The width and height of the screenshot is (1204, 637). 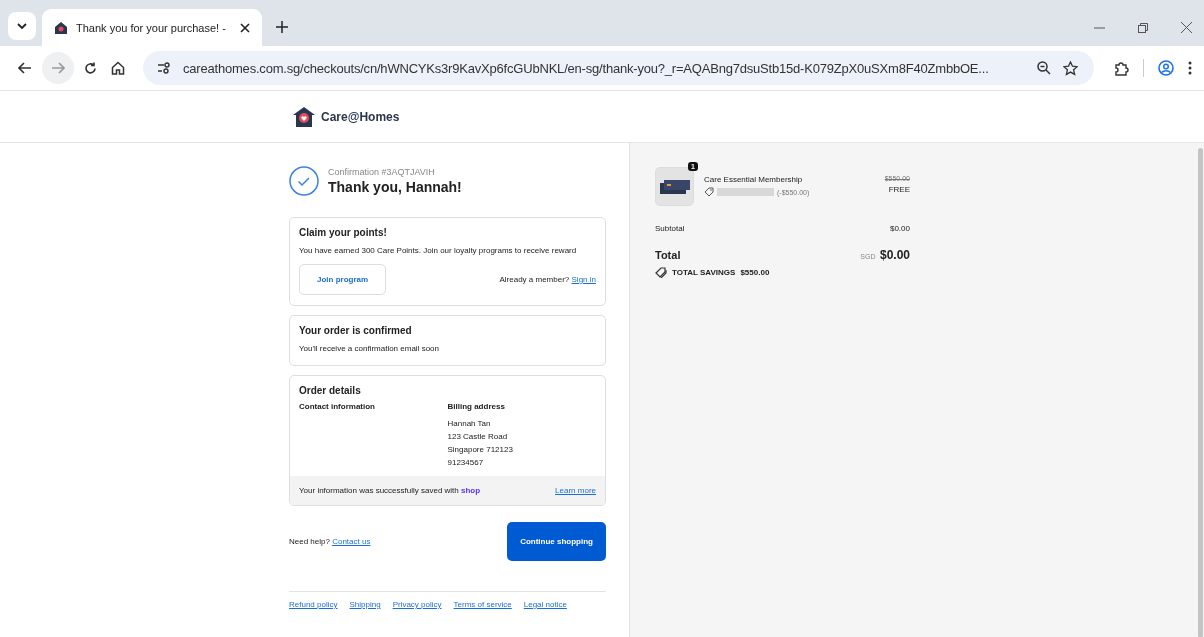 I want to click on sign-in-link: Sign in, so click(x=583, y=279).